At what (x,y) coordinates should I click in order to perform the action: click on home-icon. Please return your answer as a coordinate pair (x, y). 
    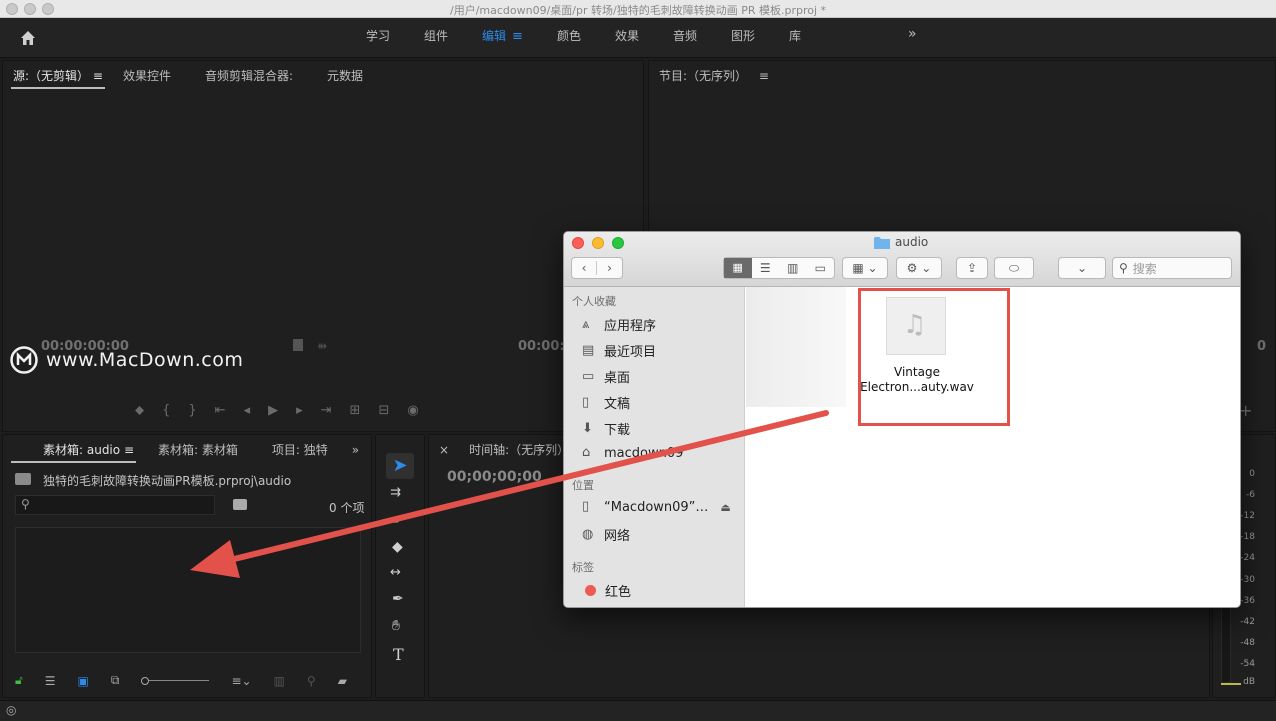
    Looking at the image, I should click on (28, 38).